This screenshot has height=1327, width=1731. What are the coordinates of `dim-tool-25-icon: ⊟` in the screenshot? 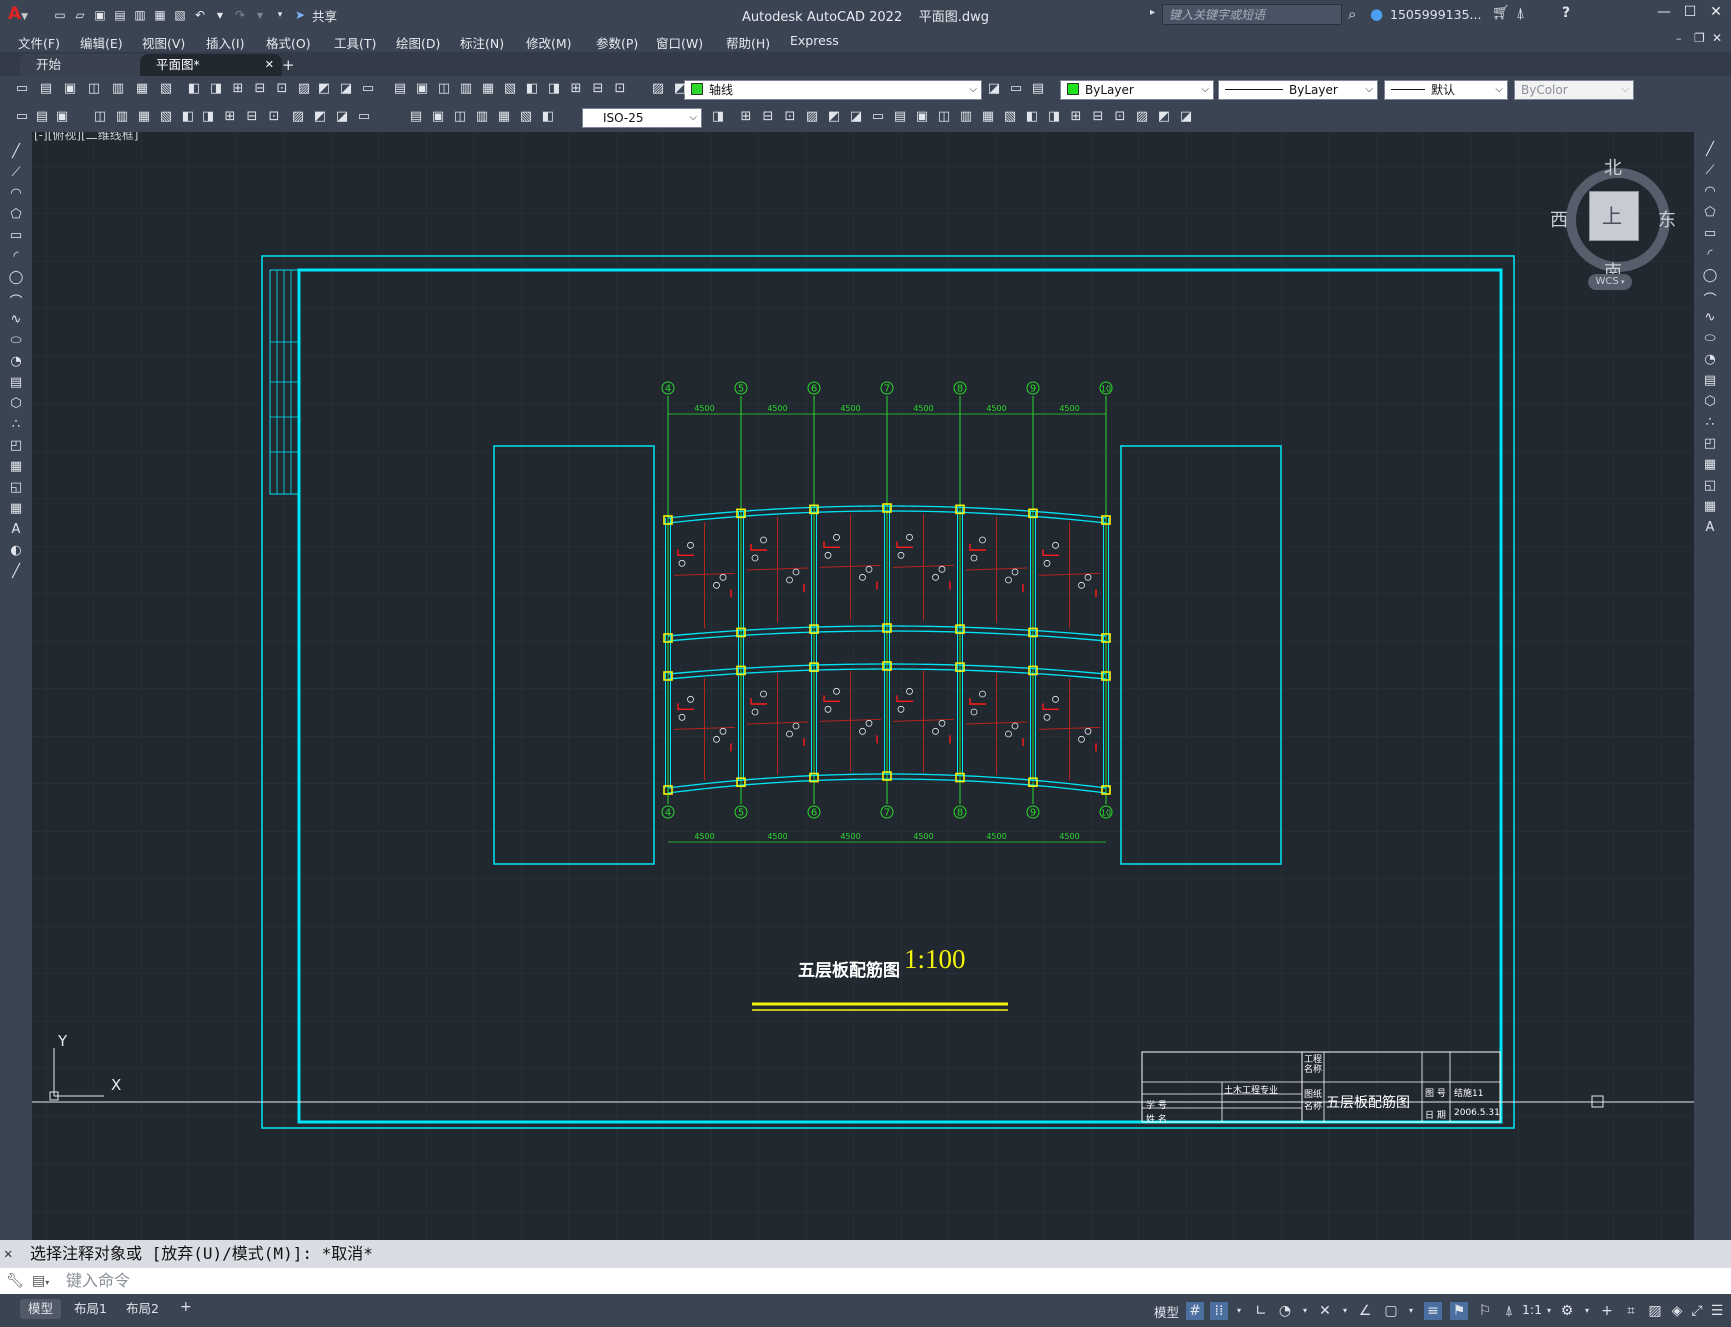 It's located at (768, 117).